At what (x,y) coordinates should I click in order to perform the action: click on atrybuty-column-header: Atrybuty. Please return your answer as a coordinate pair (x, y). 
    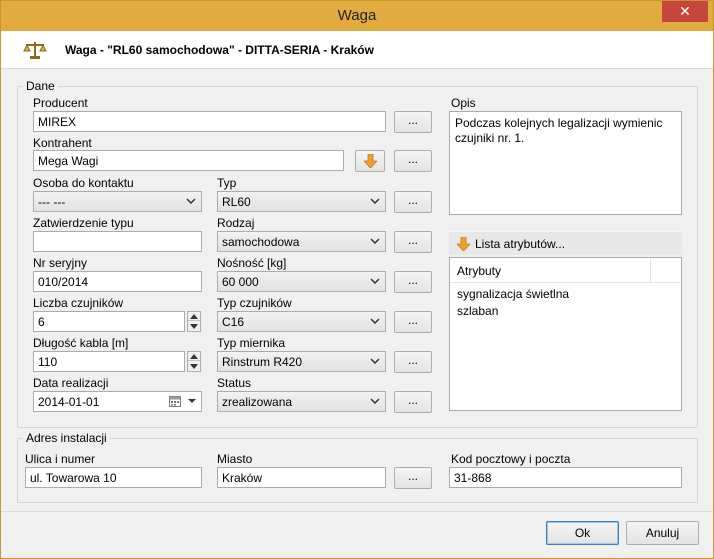
    Looking at the image, I should click on (550, 270).